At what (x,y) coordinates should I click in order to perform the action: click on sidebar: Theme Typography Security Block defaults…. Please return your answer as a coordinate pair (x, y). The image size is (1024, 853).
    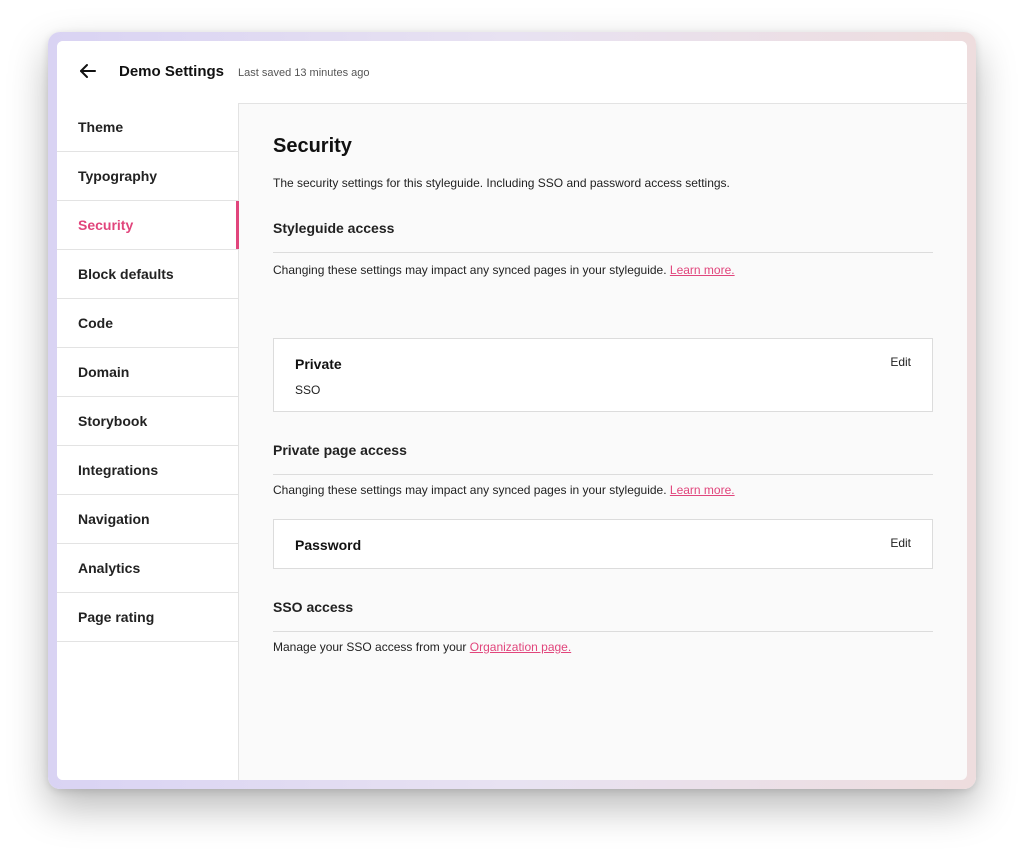
    Looking at the image, I should click on (148, 441).